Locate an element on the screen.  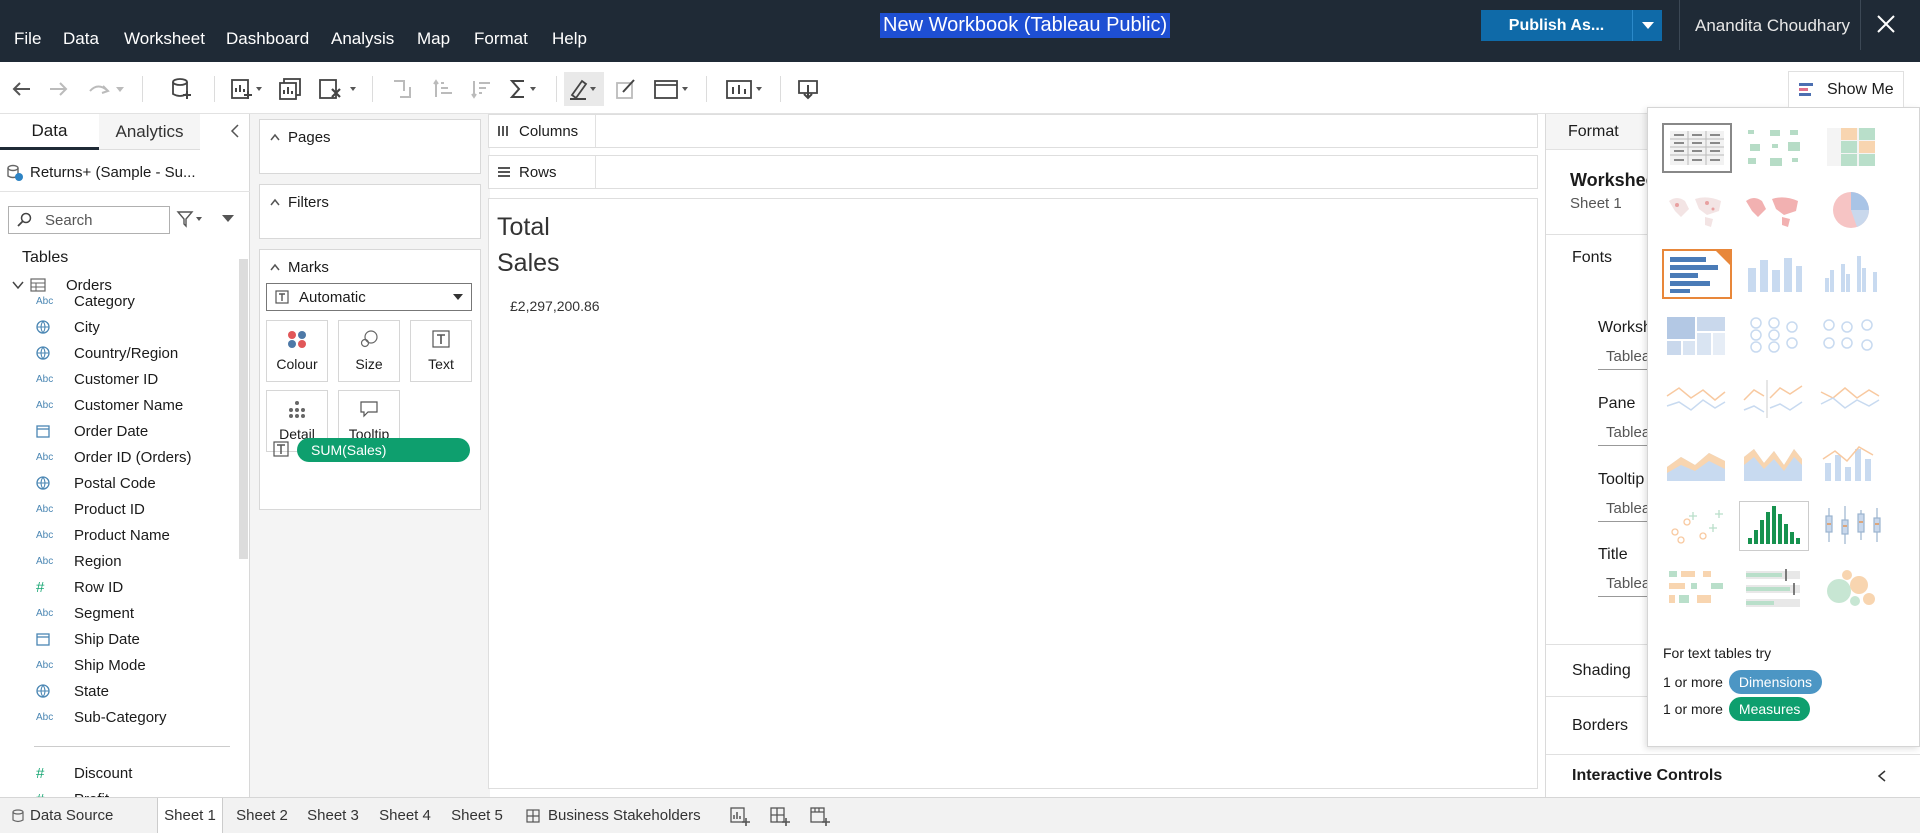
chevron-down-icon is located at coordinates (228, 219).